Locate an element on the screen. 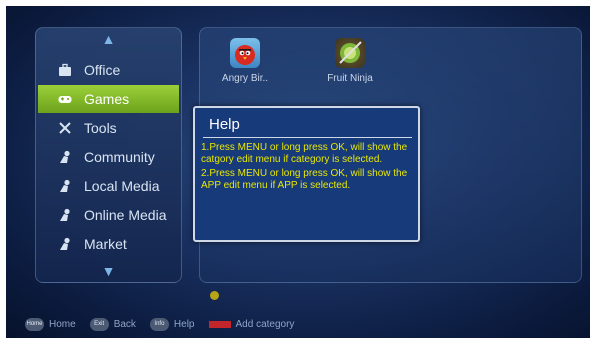 This screenshot has height=342, width=596. app-fruit-ninja: Fruit Ninja is located at coordinates (350, 61).